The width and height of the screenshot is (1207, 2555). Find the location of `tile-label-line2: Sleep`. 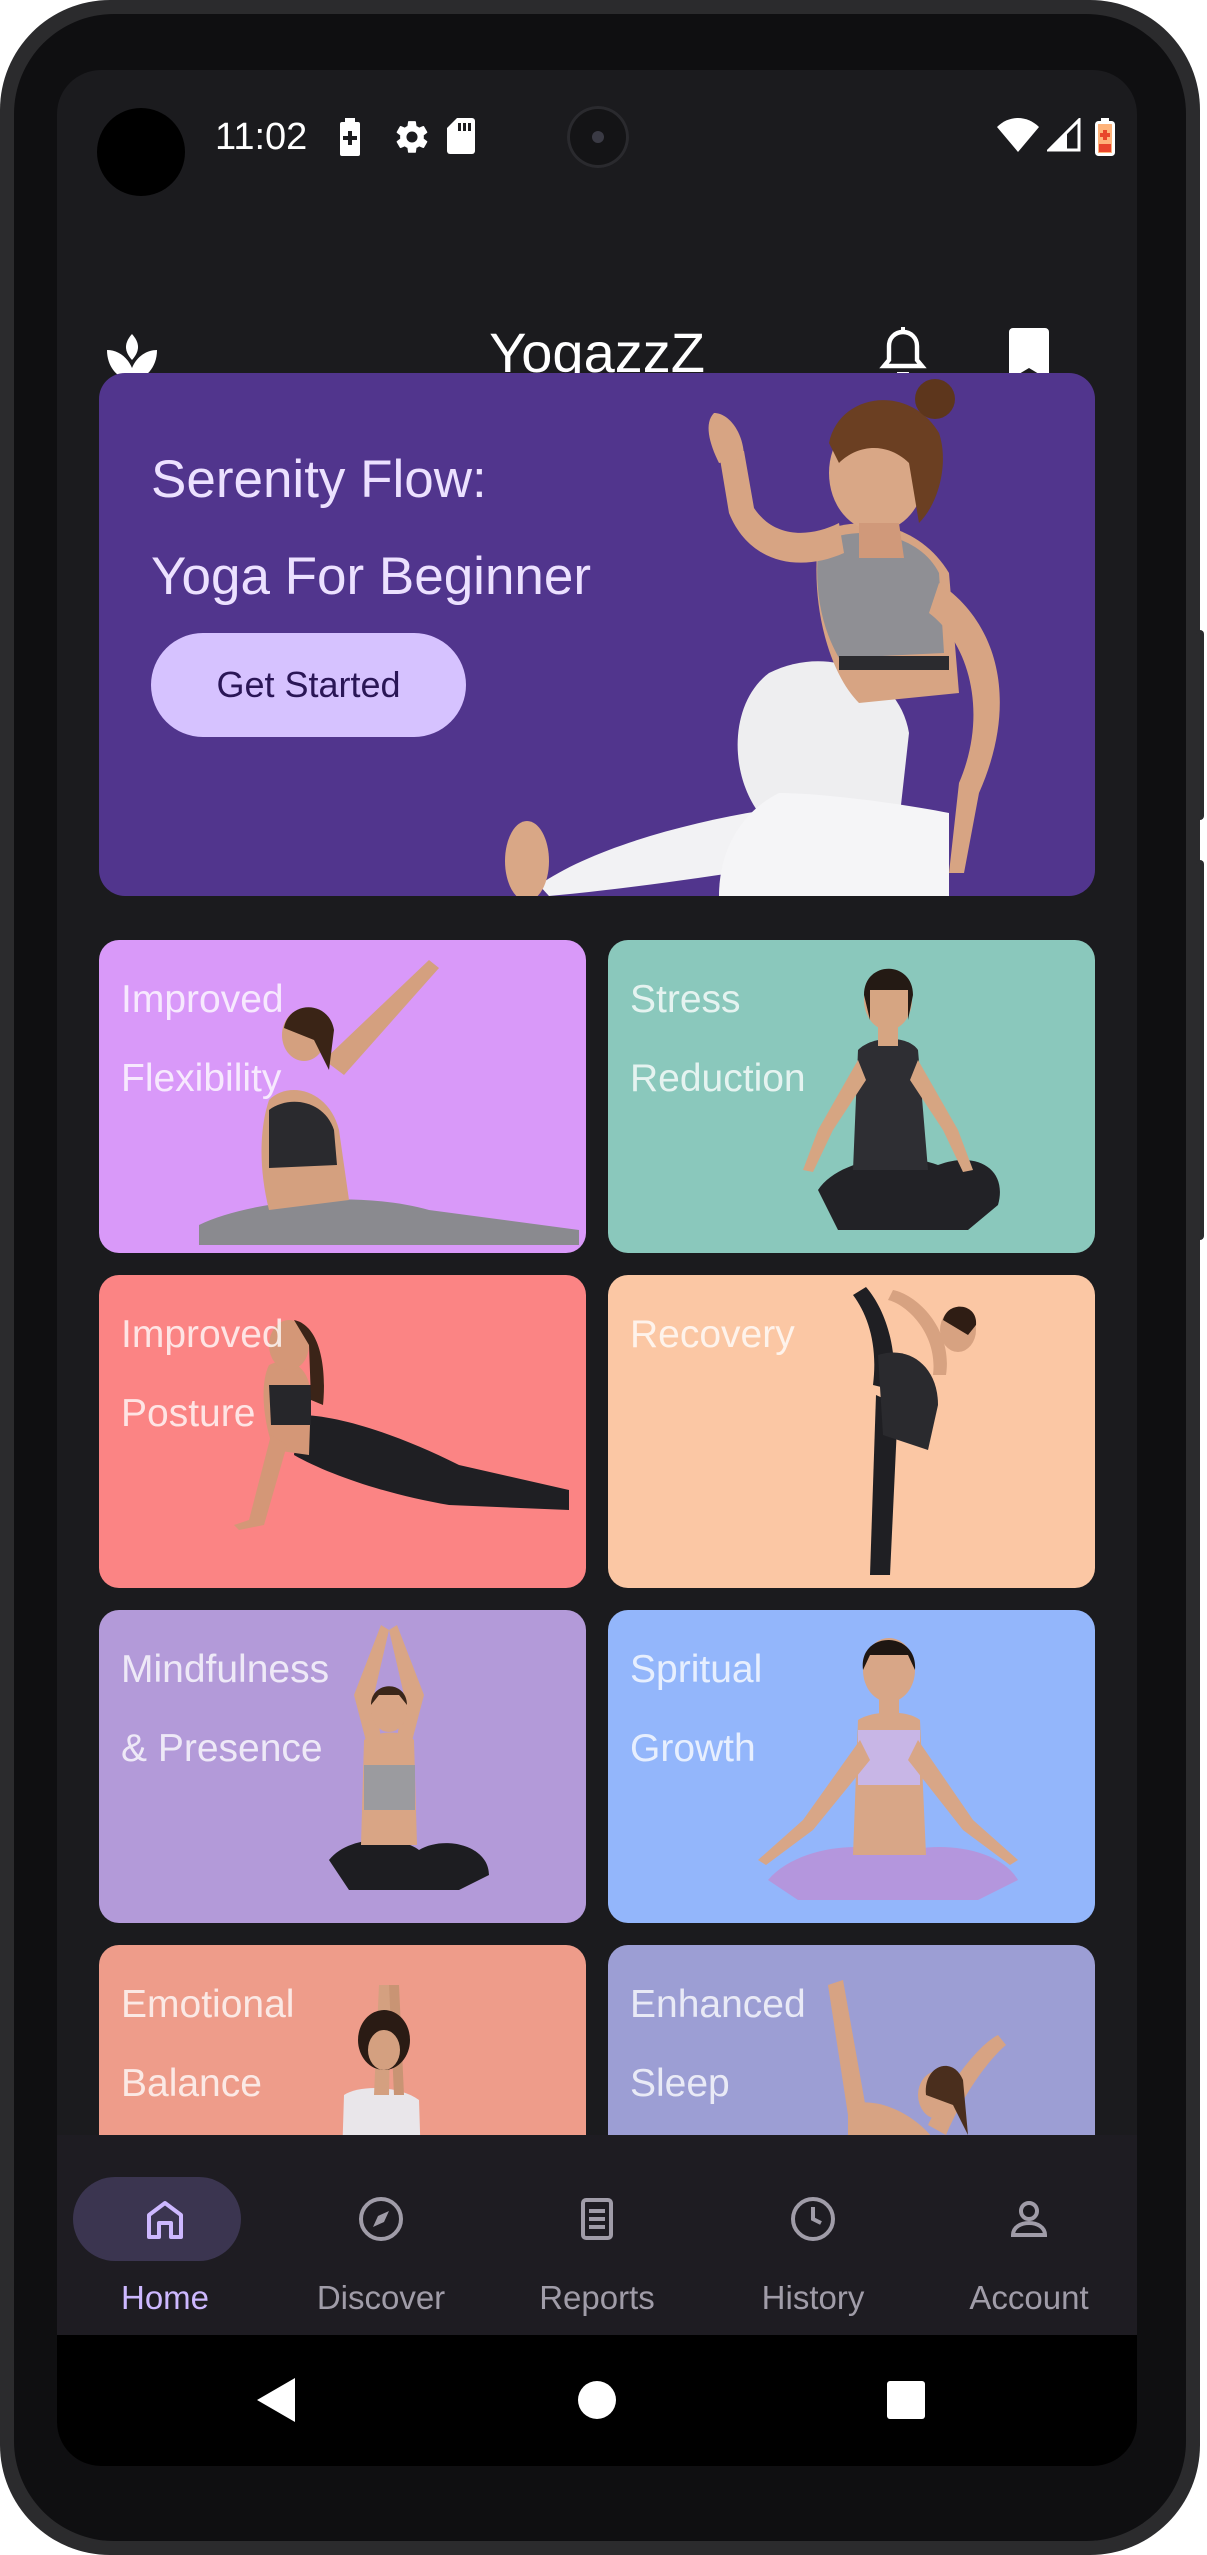

tile-label-line2: Sleep is located at coordinates (680, 2083).